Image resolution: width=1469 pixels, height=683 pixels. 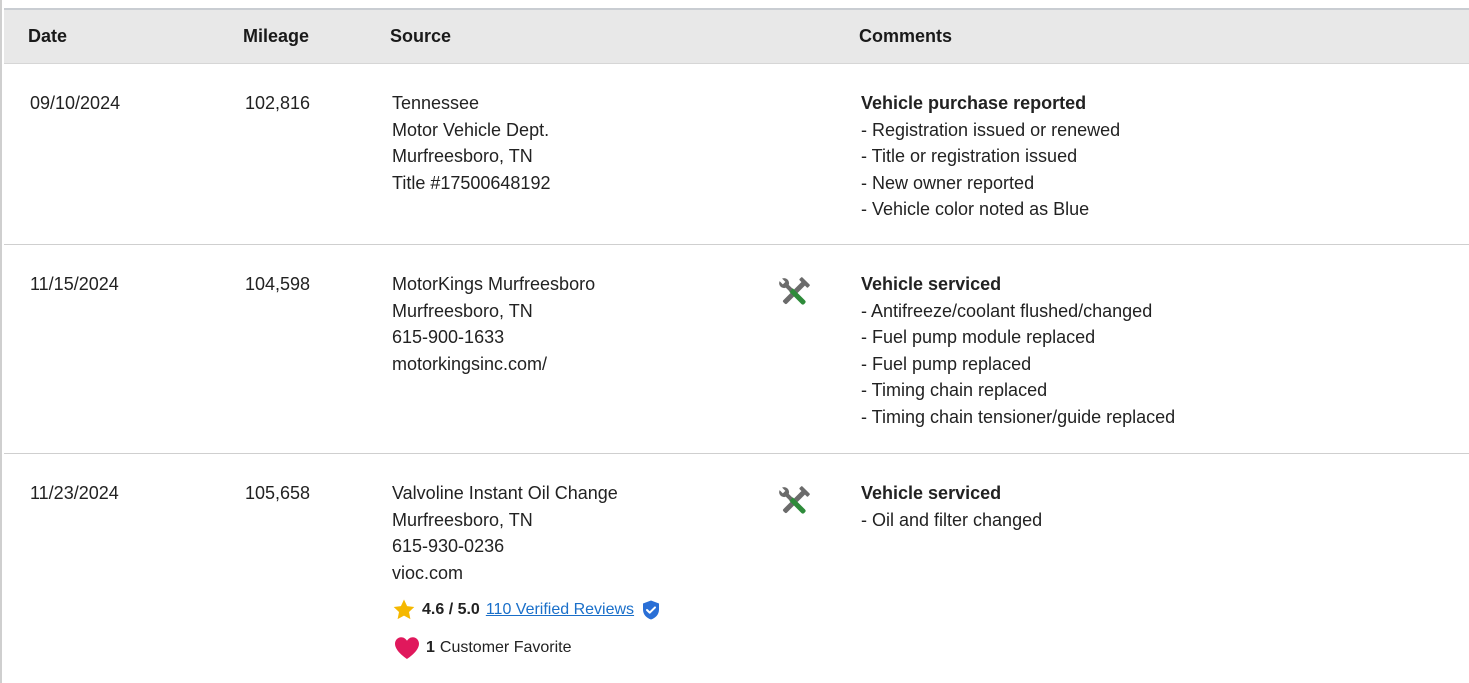 I want to click on comment-title: Vehicle purchase reported, so click(x=974, y=103).